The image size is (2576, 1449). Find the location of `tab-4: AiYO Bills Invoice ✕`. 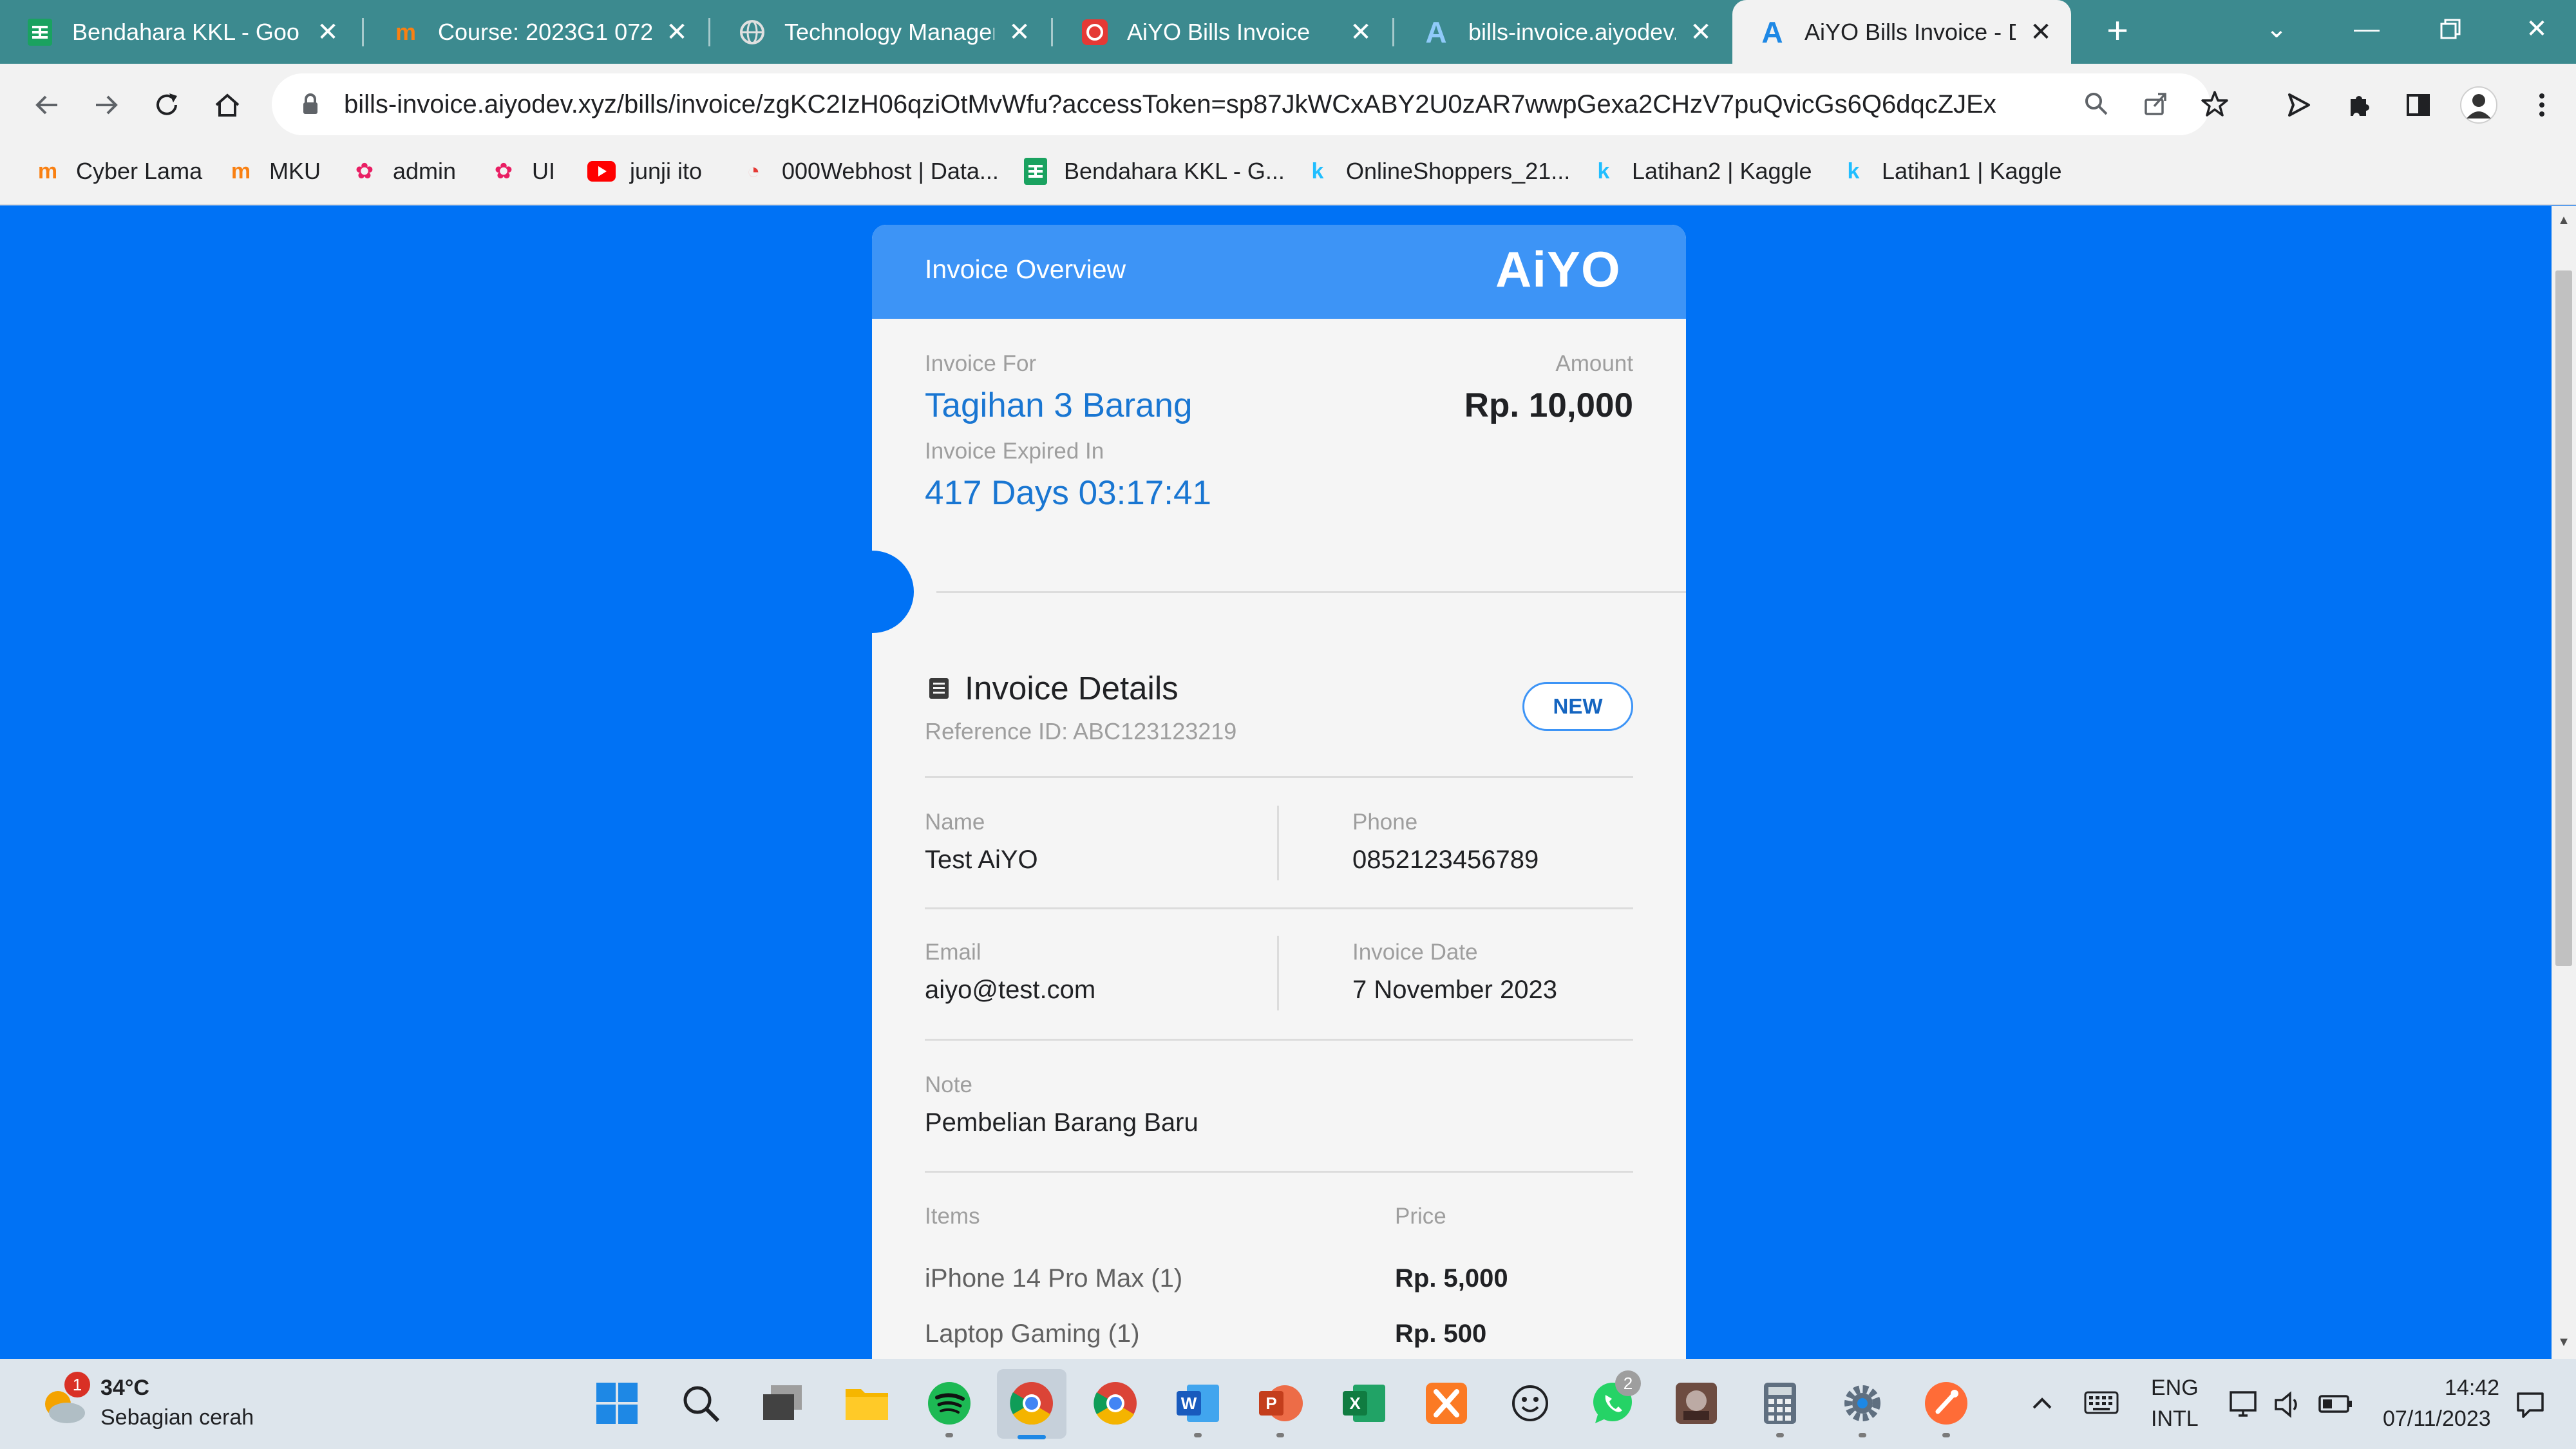

tab-4: AiYO Bills Invoice ✕ is located at coordinates (1223, 32).